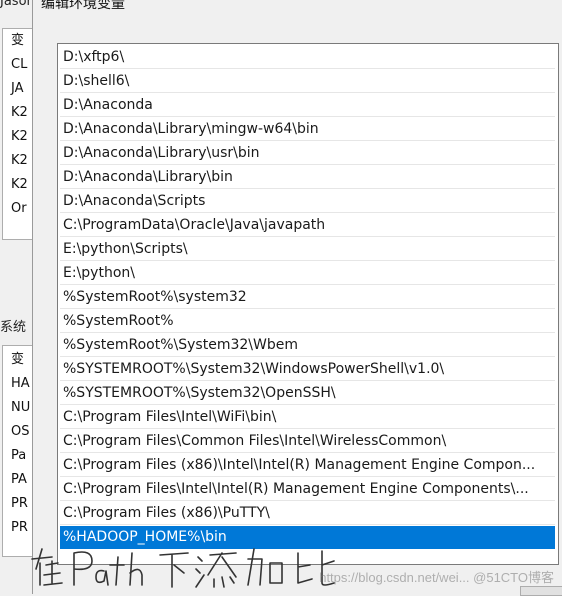 This screenshot has width=562, height=596. What do you see at coordinates (18, 456) in the screenshot?
I see `parent-variable-row: Pa` at bounding box center [18, 456].